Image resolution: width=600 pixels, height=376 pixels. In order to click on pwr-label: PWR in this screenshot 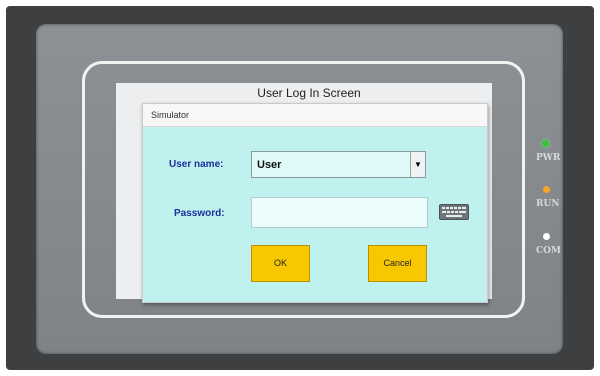, I will do `click(548, 158)`.